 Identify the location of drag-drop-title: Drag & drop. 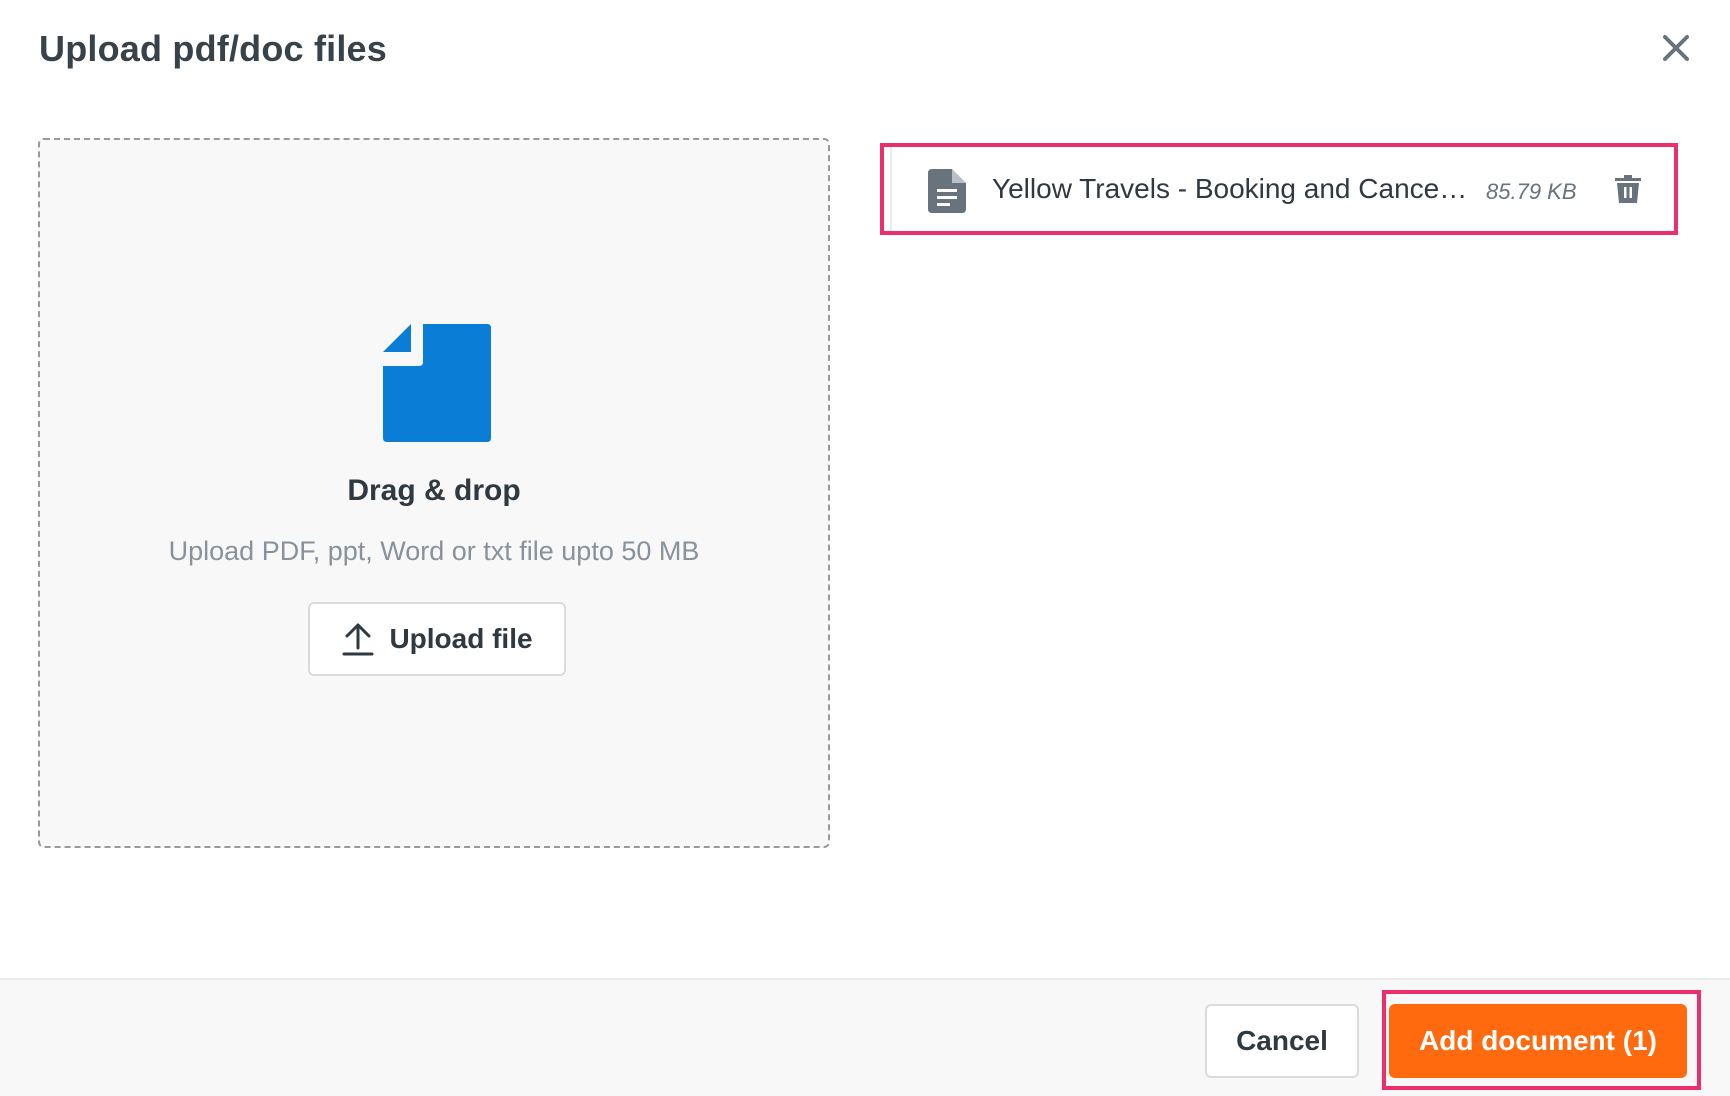
(434, 490).